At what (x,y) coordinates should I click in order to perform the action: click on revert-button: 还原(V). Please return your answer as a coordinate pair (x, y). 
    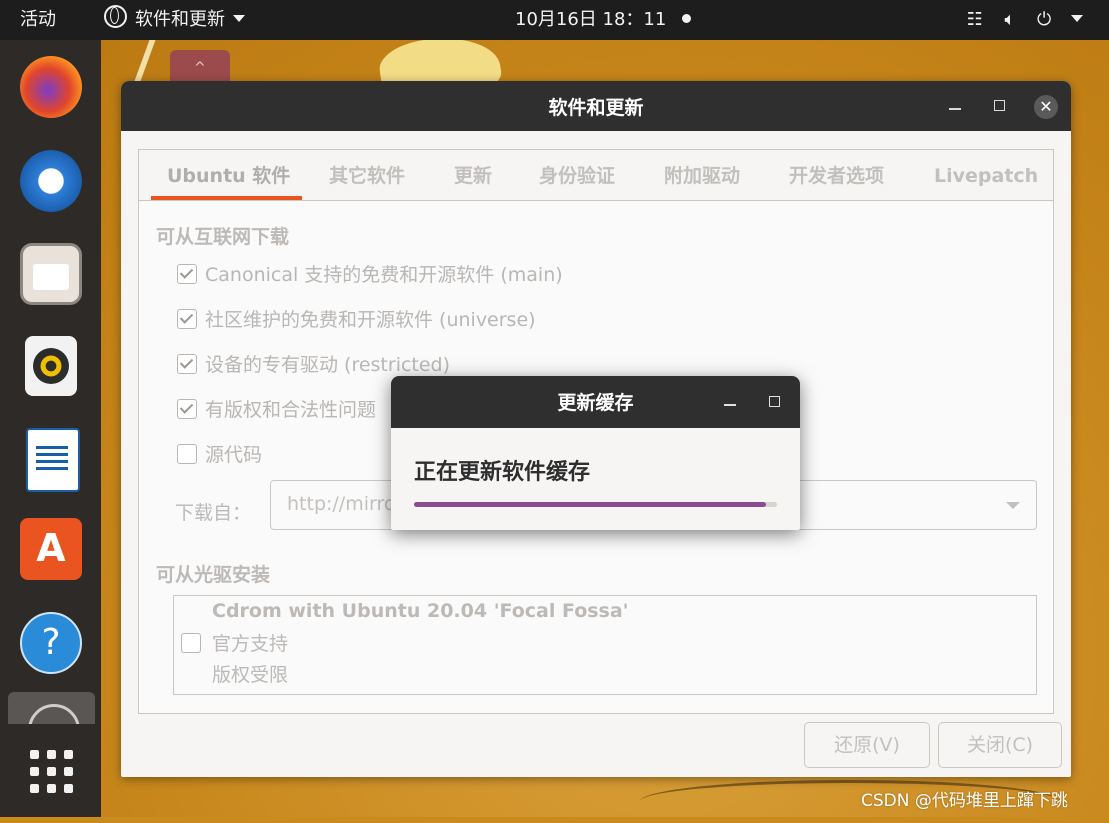
    Looking at the image, I should click on (867, 745).